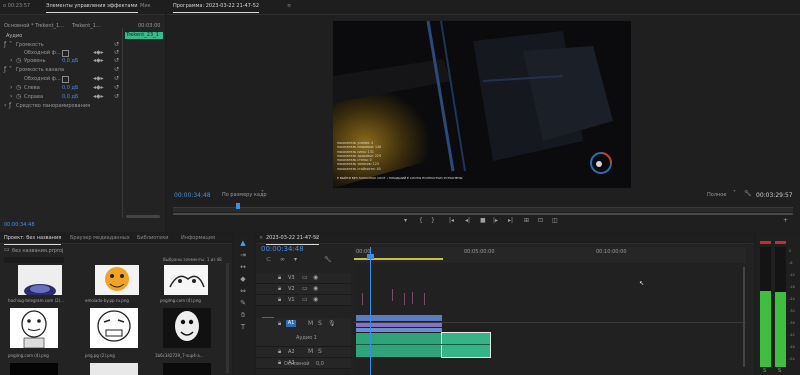  Describe the element at coordinates (370, 256) in the screenshot. I see `playhead-handle` at that location.